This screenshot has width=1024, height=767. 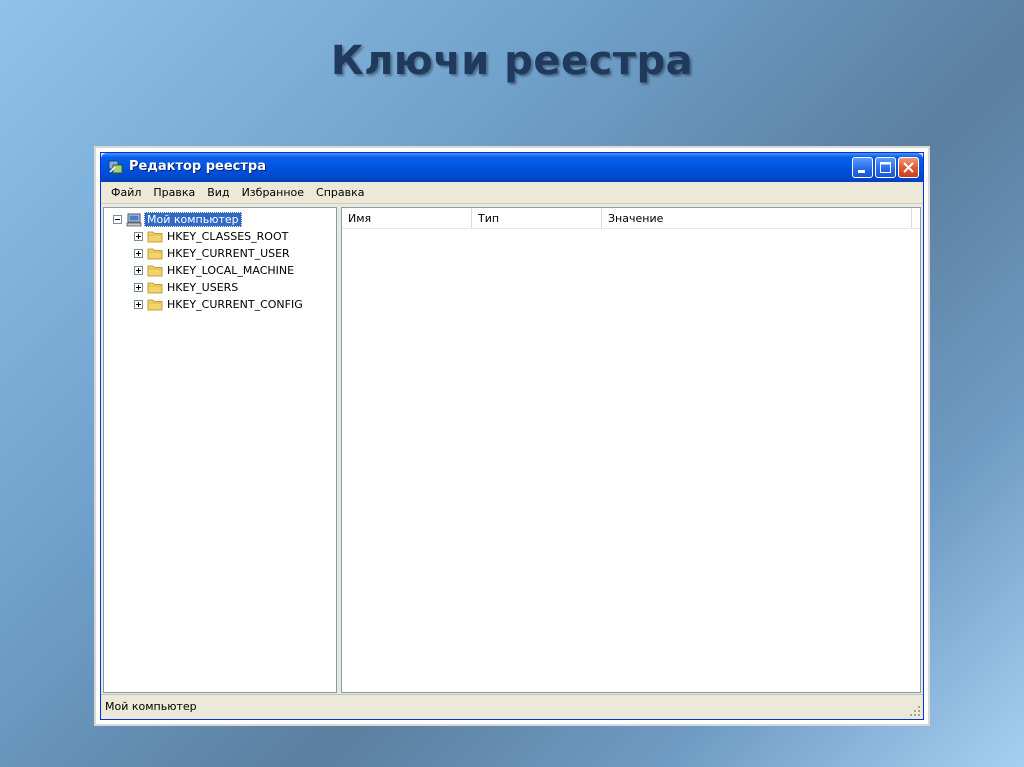 I want to click on list-header: Имя Тип Значение, so click(x=631, y=218).